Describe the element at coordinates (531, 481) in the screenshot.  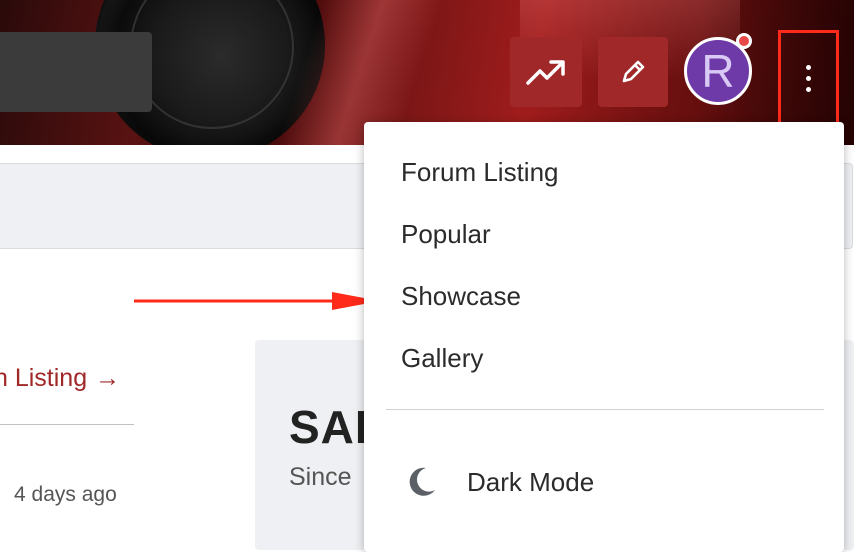
I see `dark-mode-label: Dark Mode` at that location.